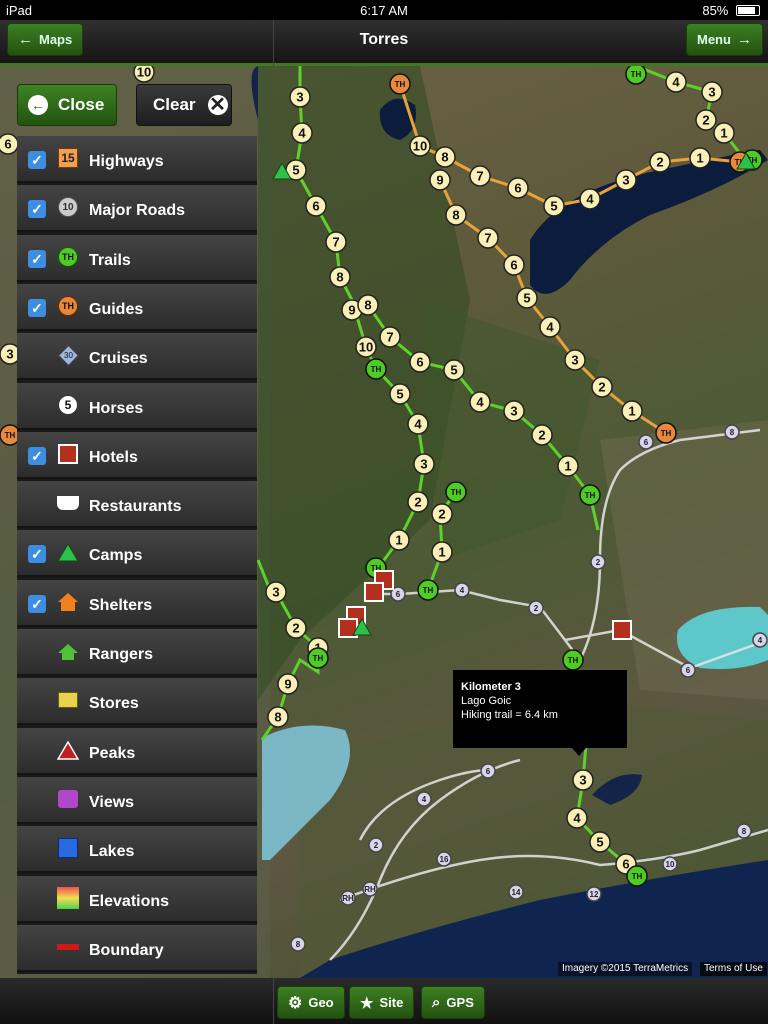  What do you see at coordinates (126, 161) in the screenshot?
I see `layer-label: Highways` at bounding box center [126, 161].